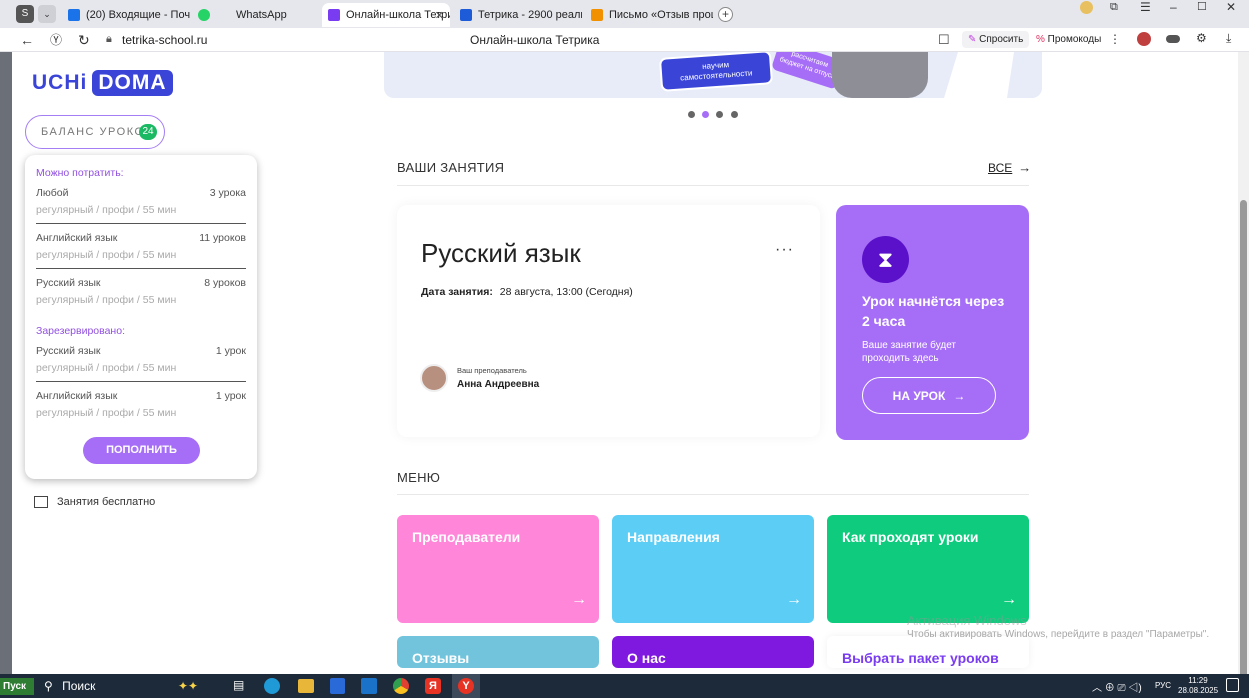 Image resolution: width=1249 pixels, height=698 pixels. Describe the element at coordinates (597, 15) in the screenshot. I see `envelope-icon` at that location.